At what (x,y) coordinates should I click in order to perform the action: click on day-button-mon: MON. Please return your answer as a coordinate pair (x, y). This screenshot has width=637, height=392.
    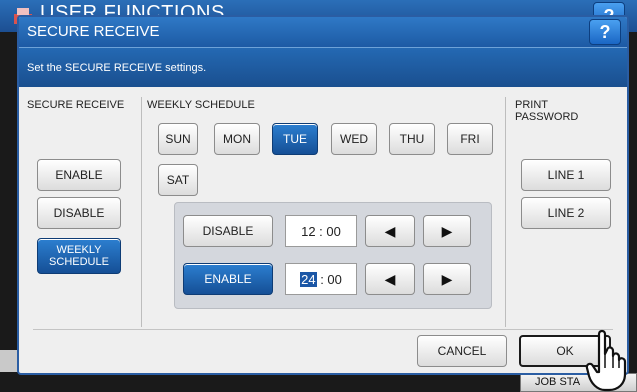
    Looking at the image, I should click on (237, 139).